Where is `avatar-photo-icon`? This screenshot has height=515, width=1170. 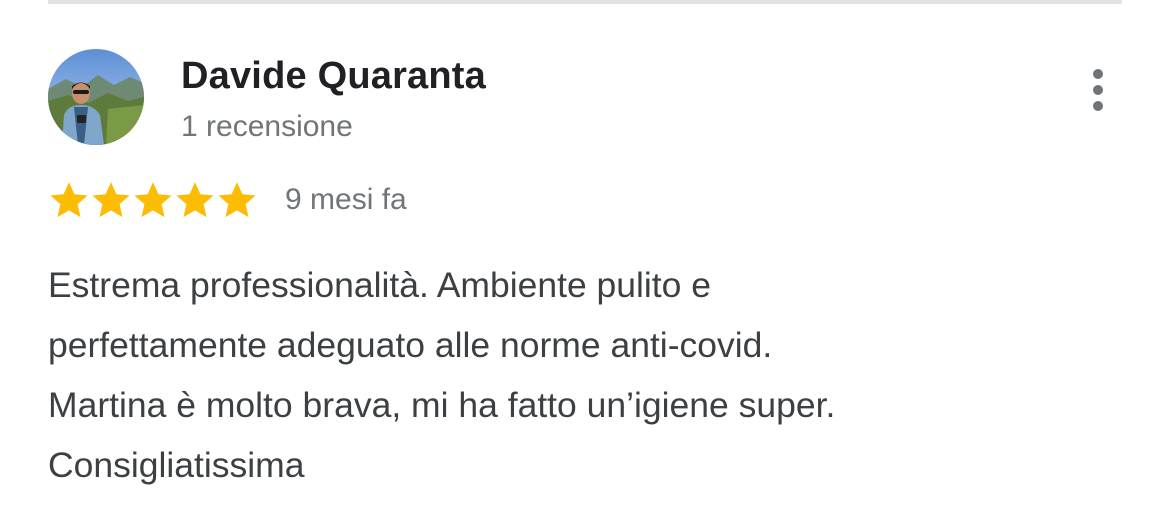 avatar-photo-icon is located at coordinates (96, 97).